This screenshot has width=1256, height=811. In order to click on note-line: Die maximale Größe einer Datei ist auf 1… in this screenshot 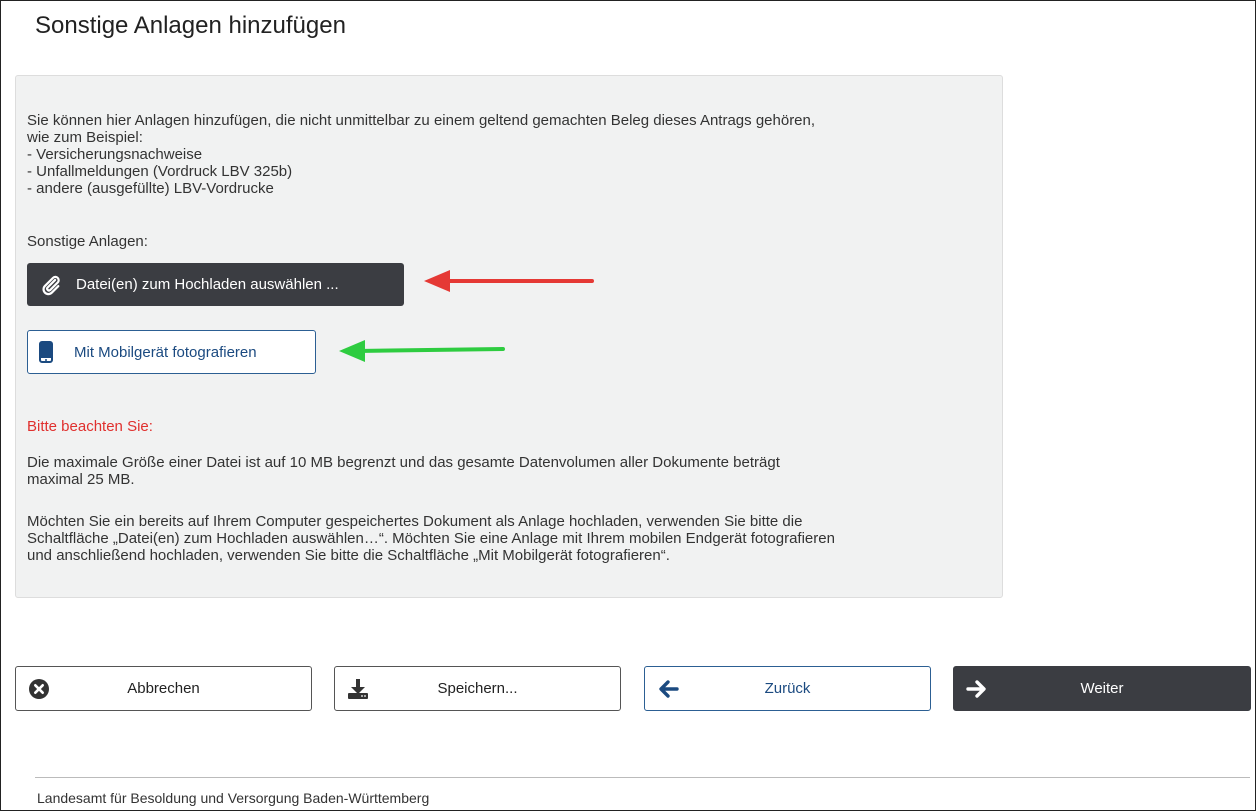, I will do `click(403, 462)`.